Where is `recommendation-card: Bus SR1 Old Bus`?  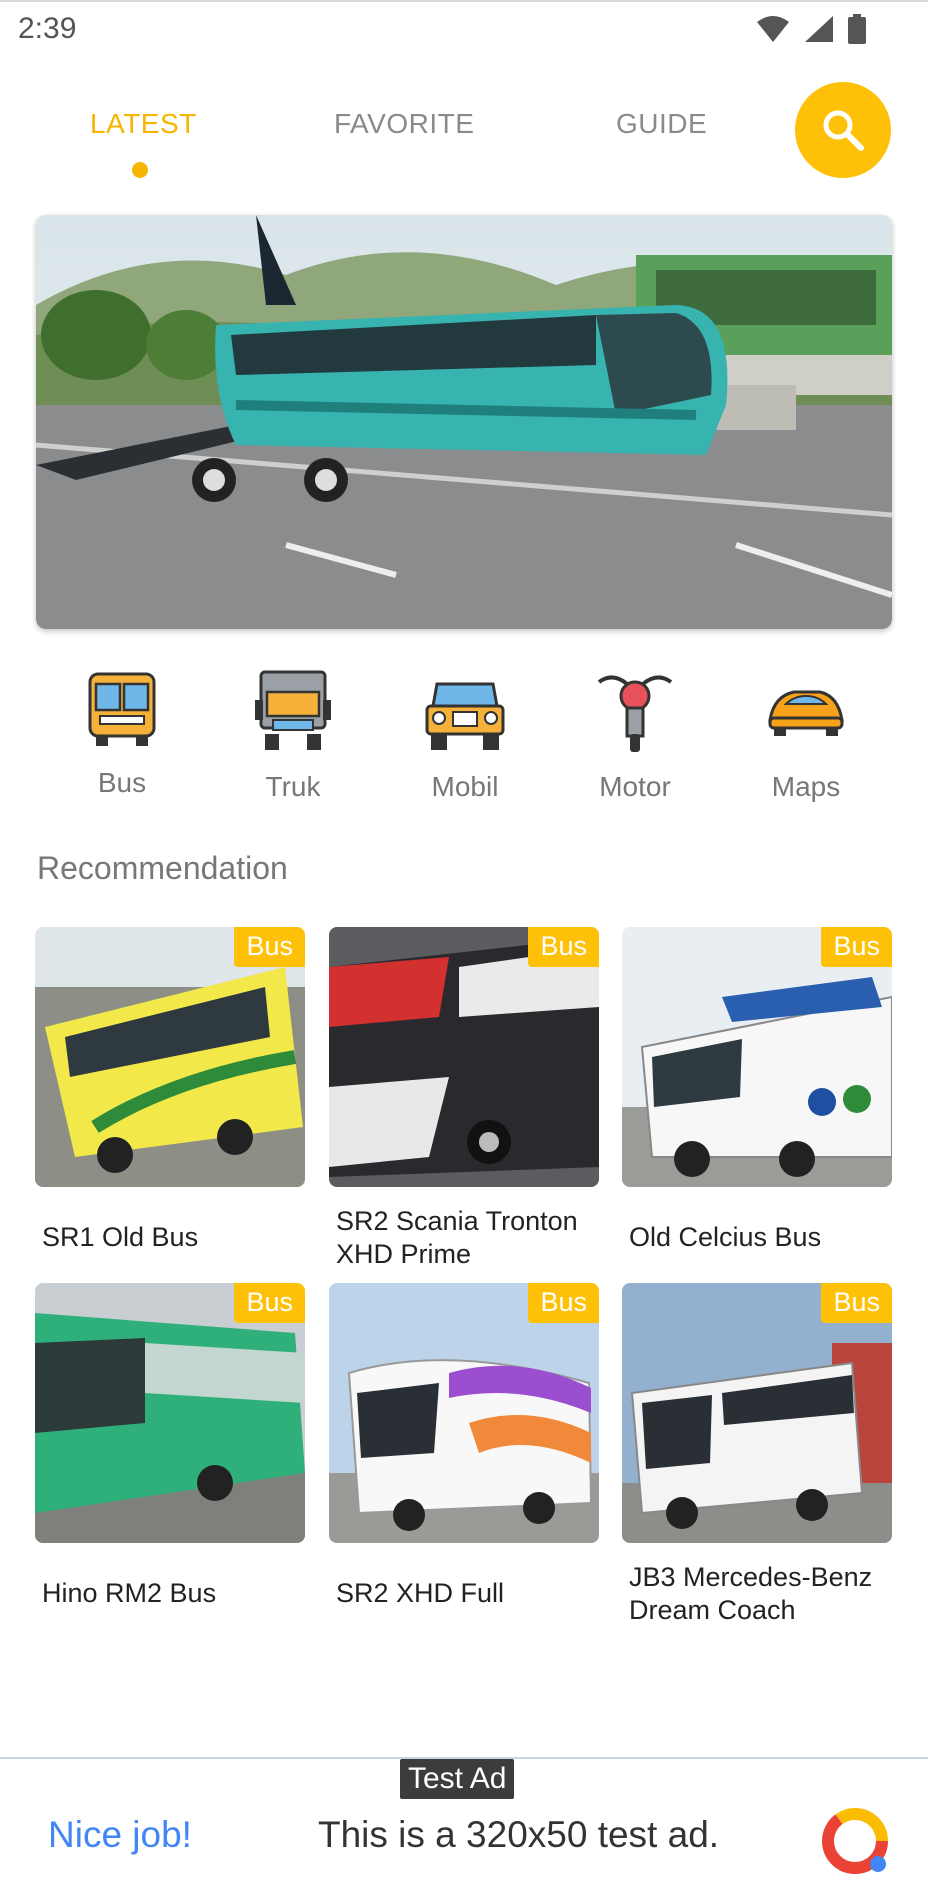
recommendation-card: Bus SR1 Old Bus is located at coordinates (170, 1089).